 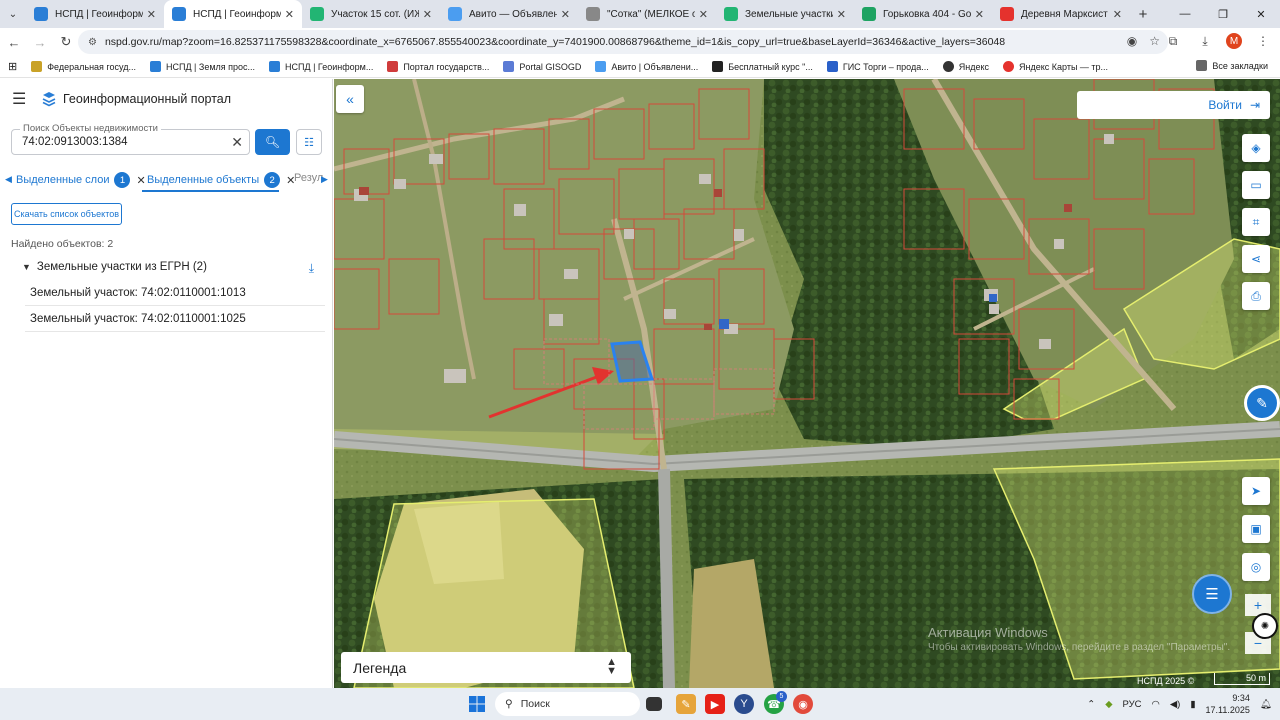 What do you see at coordinates (237, 142) in the screenshot?
I see `clear-icon: ✕` at bounding box center [237, 142].